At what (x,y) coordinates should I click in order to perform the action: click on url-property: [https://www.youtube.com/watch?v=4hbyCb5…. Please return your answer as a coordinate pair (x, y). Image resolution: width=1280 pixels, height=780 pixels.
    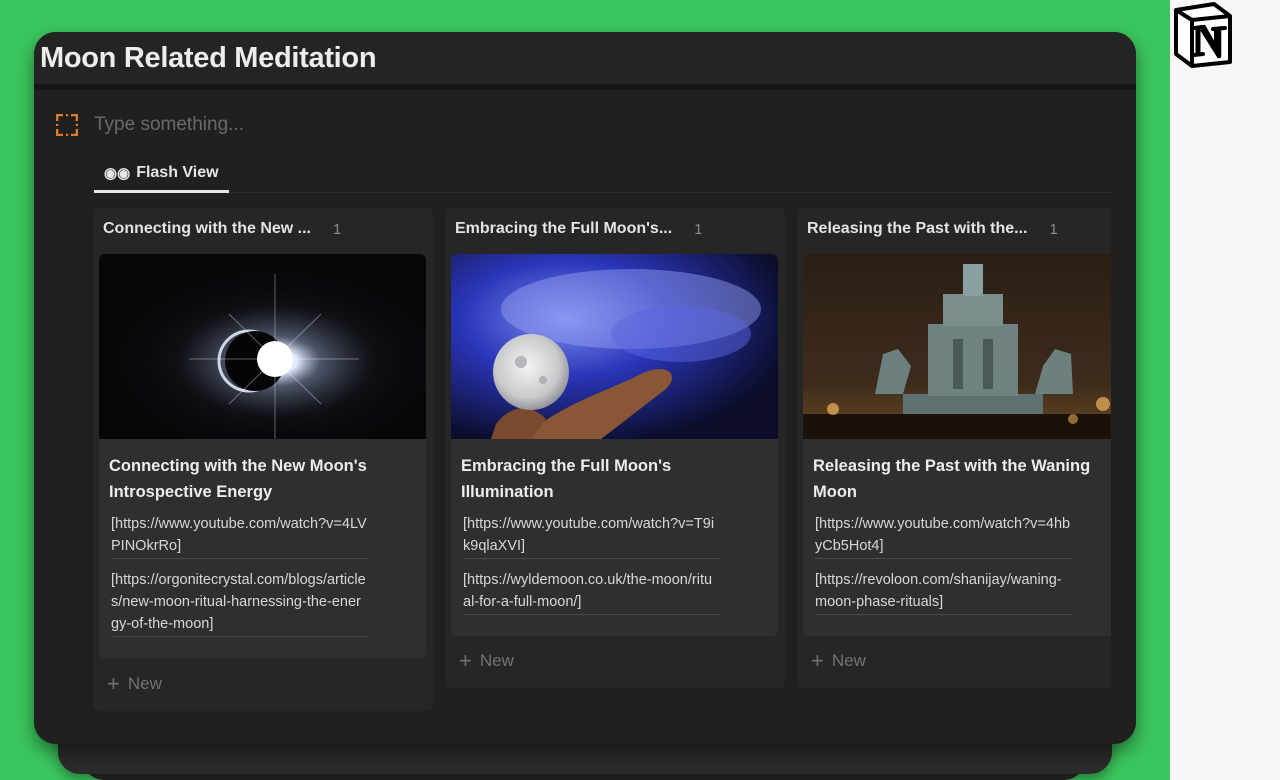
    Looking at the image, I should click on (943, 536).